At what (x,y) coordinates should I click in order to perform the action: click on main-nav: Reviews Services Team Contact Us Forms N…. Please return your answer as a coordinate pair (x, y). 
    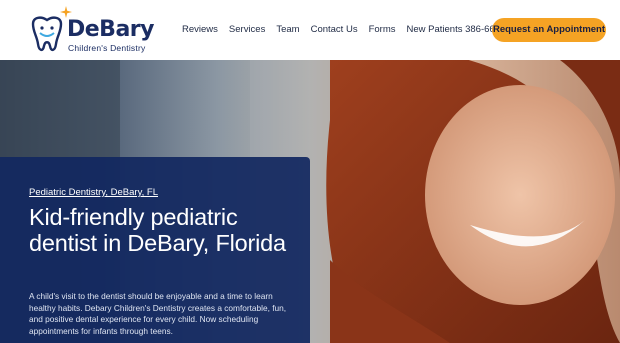
    Looking at the image, I should click on (358, 30).